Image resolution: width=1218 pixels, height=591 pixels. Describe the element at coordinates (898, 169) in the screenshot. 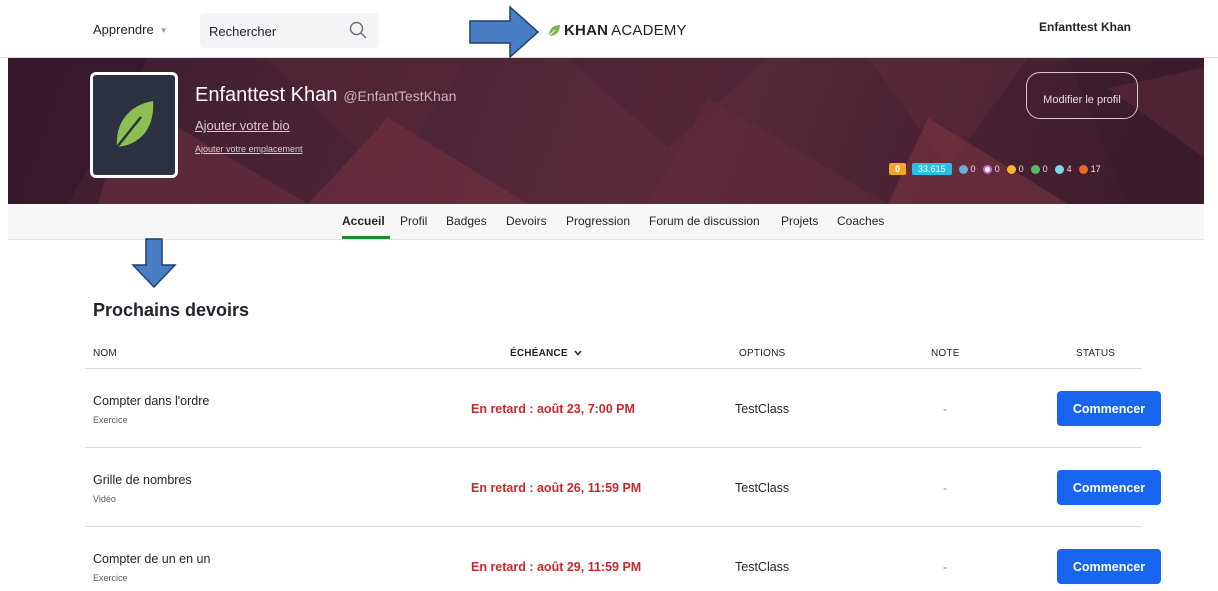

I see `streak-badge: 0` at that location.